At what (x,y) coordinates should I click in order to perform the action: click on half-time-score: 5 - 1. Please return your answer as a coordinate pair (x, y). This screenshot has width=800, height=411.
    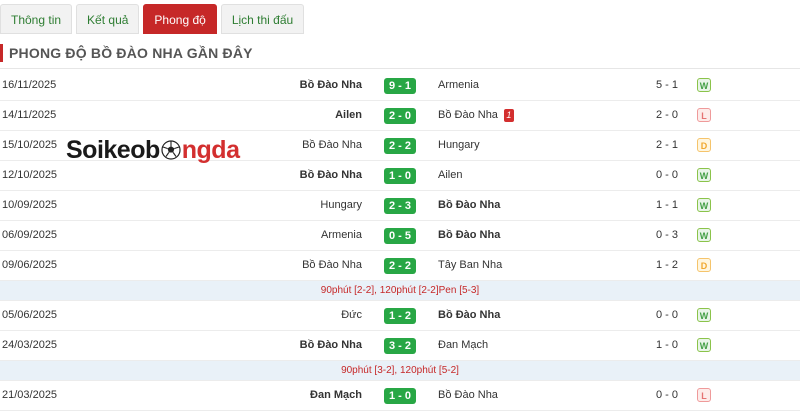
    Looking at the image, I should click on (667, 85).